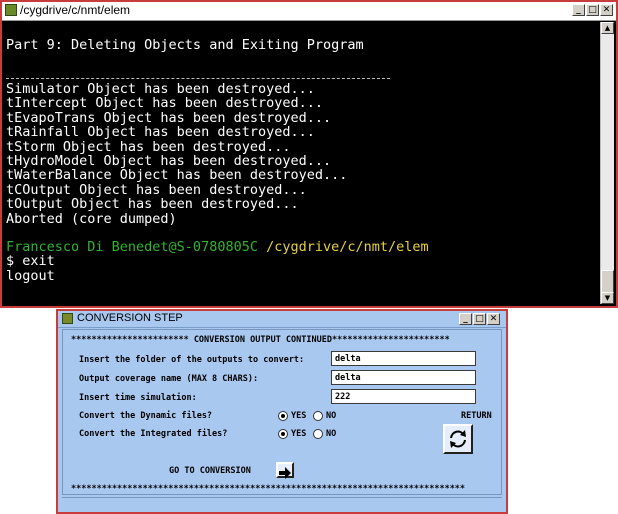 The width and height of the screenshot is (618, 514). I want to click on coverage-name-input: delta, so click(403, 377).